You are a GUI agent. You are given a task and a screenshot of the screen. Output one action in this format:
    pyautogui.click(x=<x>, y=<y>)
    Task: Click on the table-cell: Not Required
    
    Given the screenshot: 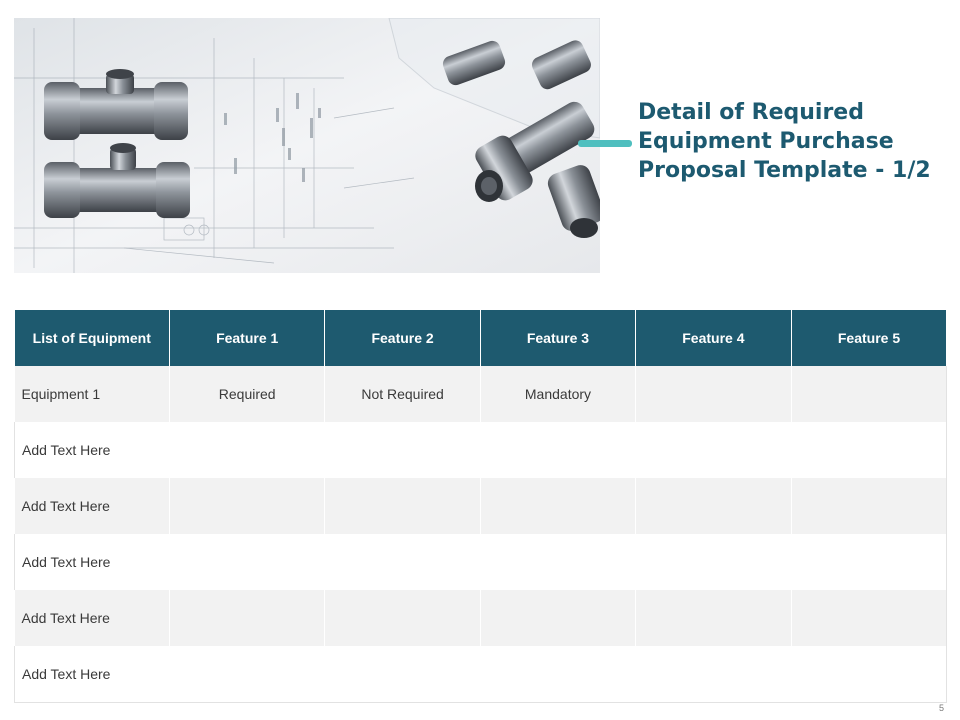 What is the action you would take?
    pyautogui.click(x=402, y=394)
    